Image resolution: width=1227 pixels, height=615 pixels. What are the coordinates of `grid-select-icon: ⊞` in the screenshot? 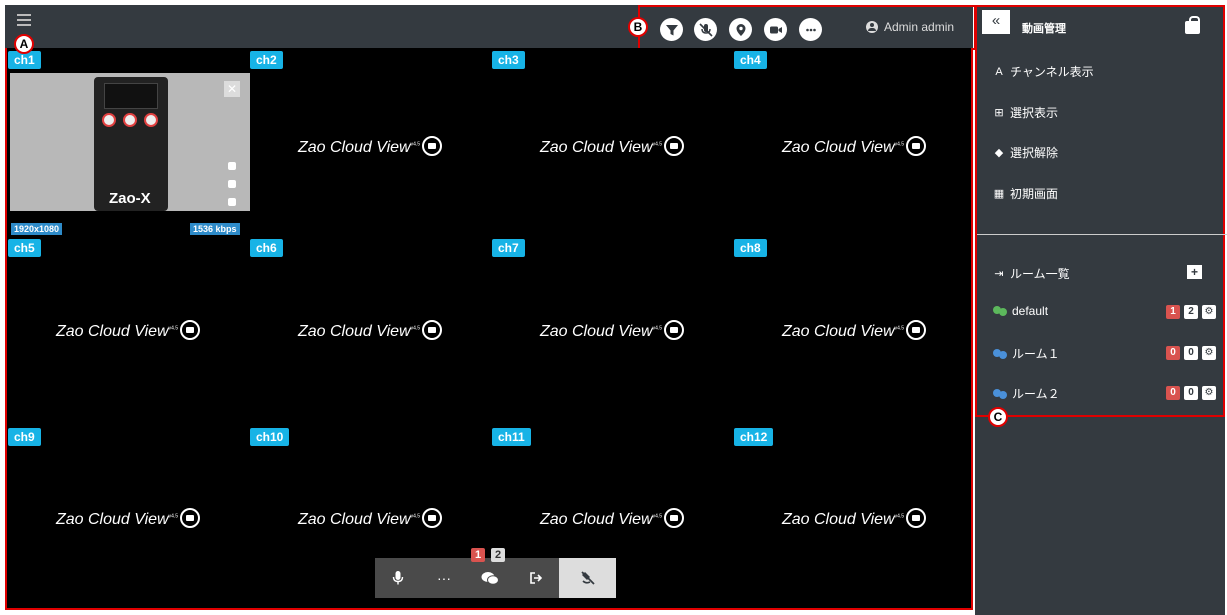 It's located at (999, 113).